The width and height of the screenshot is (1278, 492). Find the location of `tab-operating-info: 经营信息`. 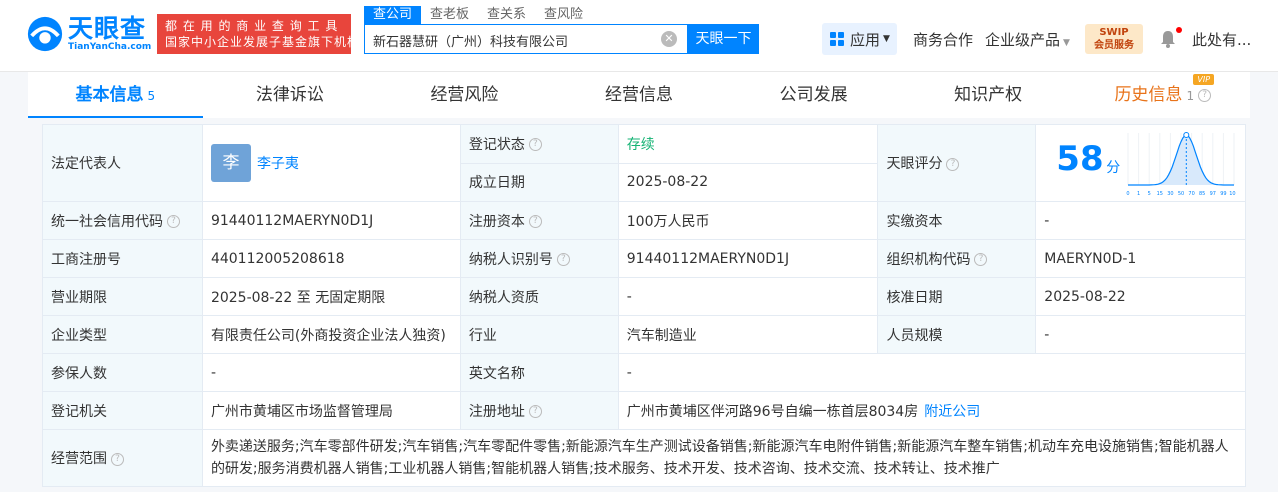

tab-operating-info: 经营信息 is located at coordinates (639, 95).